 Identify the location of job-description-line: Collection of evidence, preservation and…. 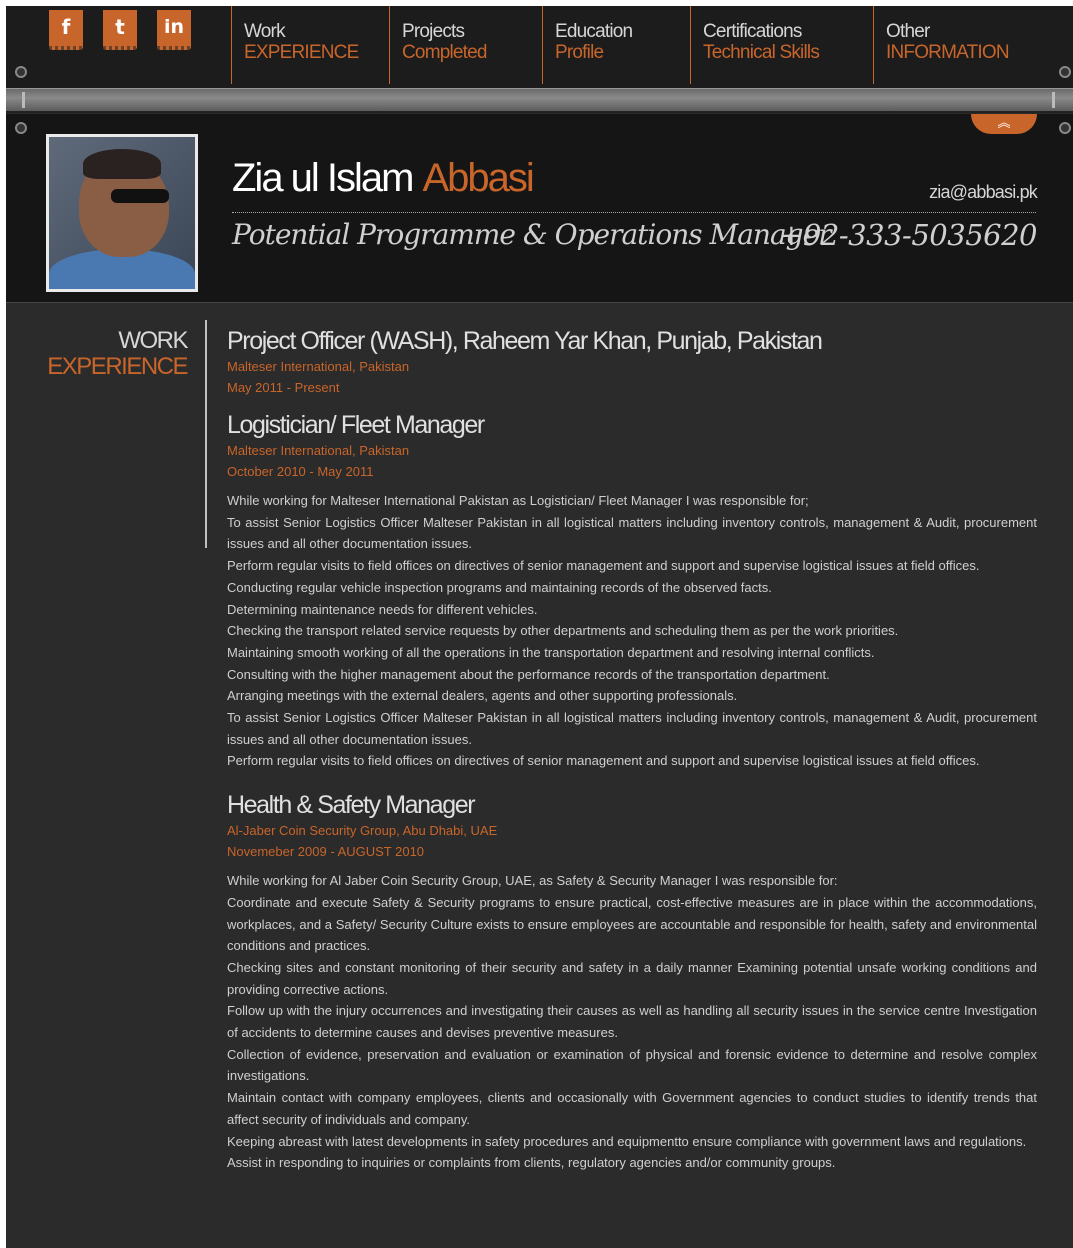
(632, 1065).